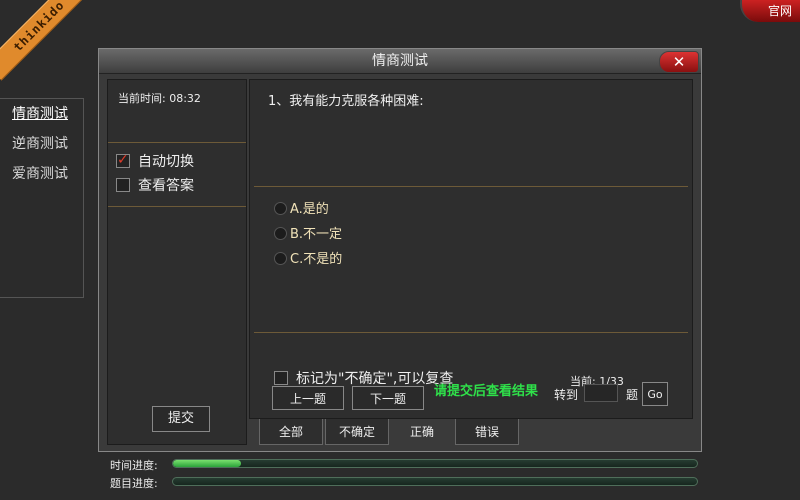 This screenshot has height=500, width=800. What do you see at coordinates (47, 40) in the screenshot?
I see `thinkido-ribbon-logo: thinkido` at bounding box center [47, 40].